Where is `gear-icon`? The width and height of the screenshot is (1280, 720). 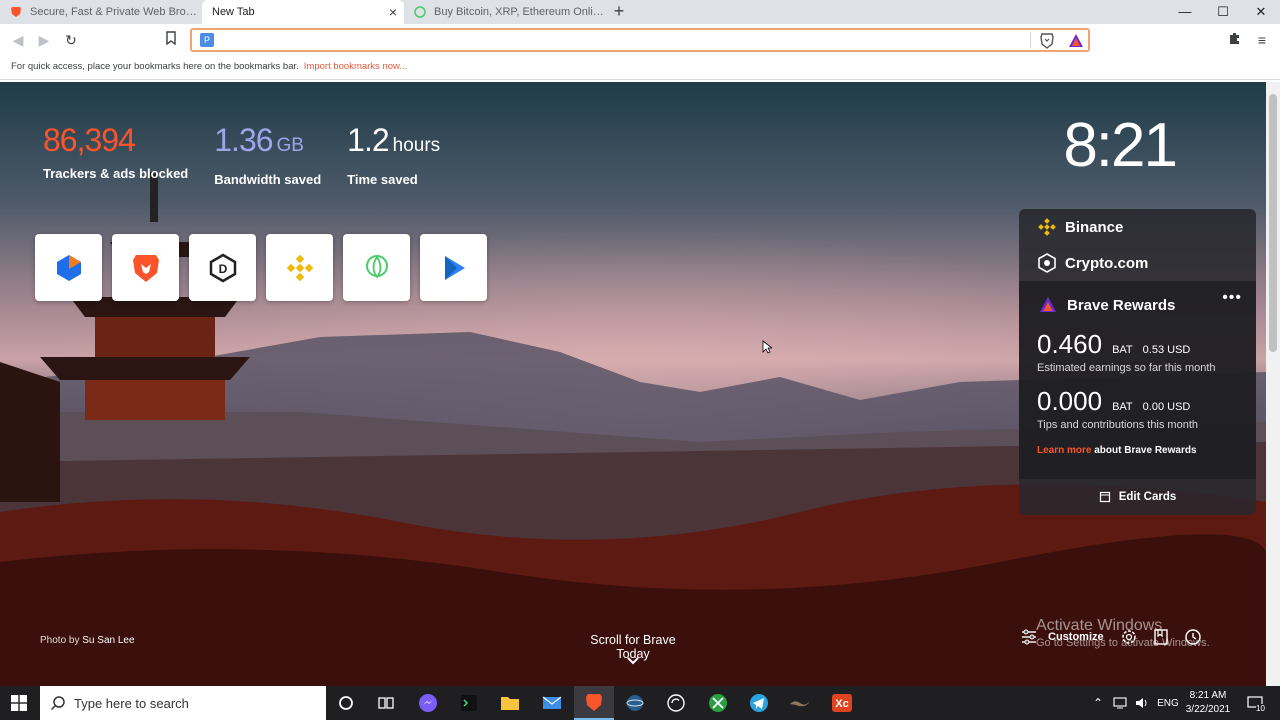 gear-icon is located at coordinates (1129, 637).